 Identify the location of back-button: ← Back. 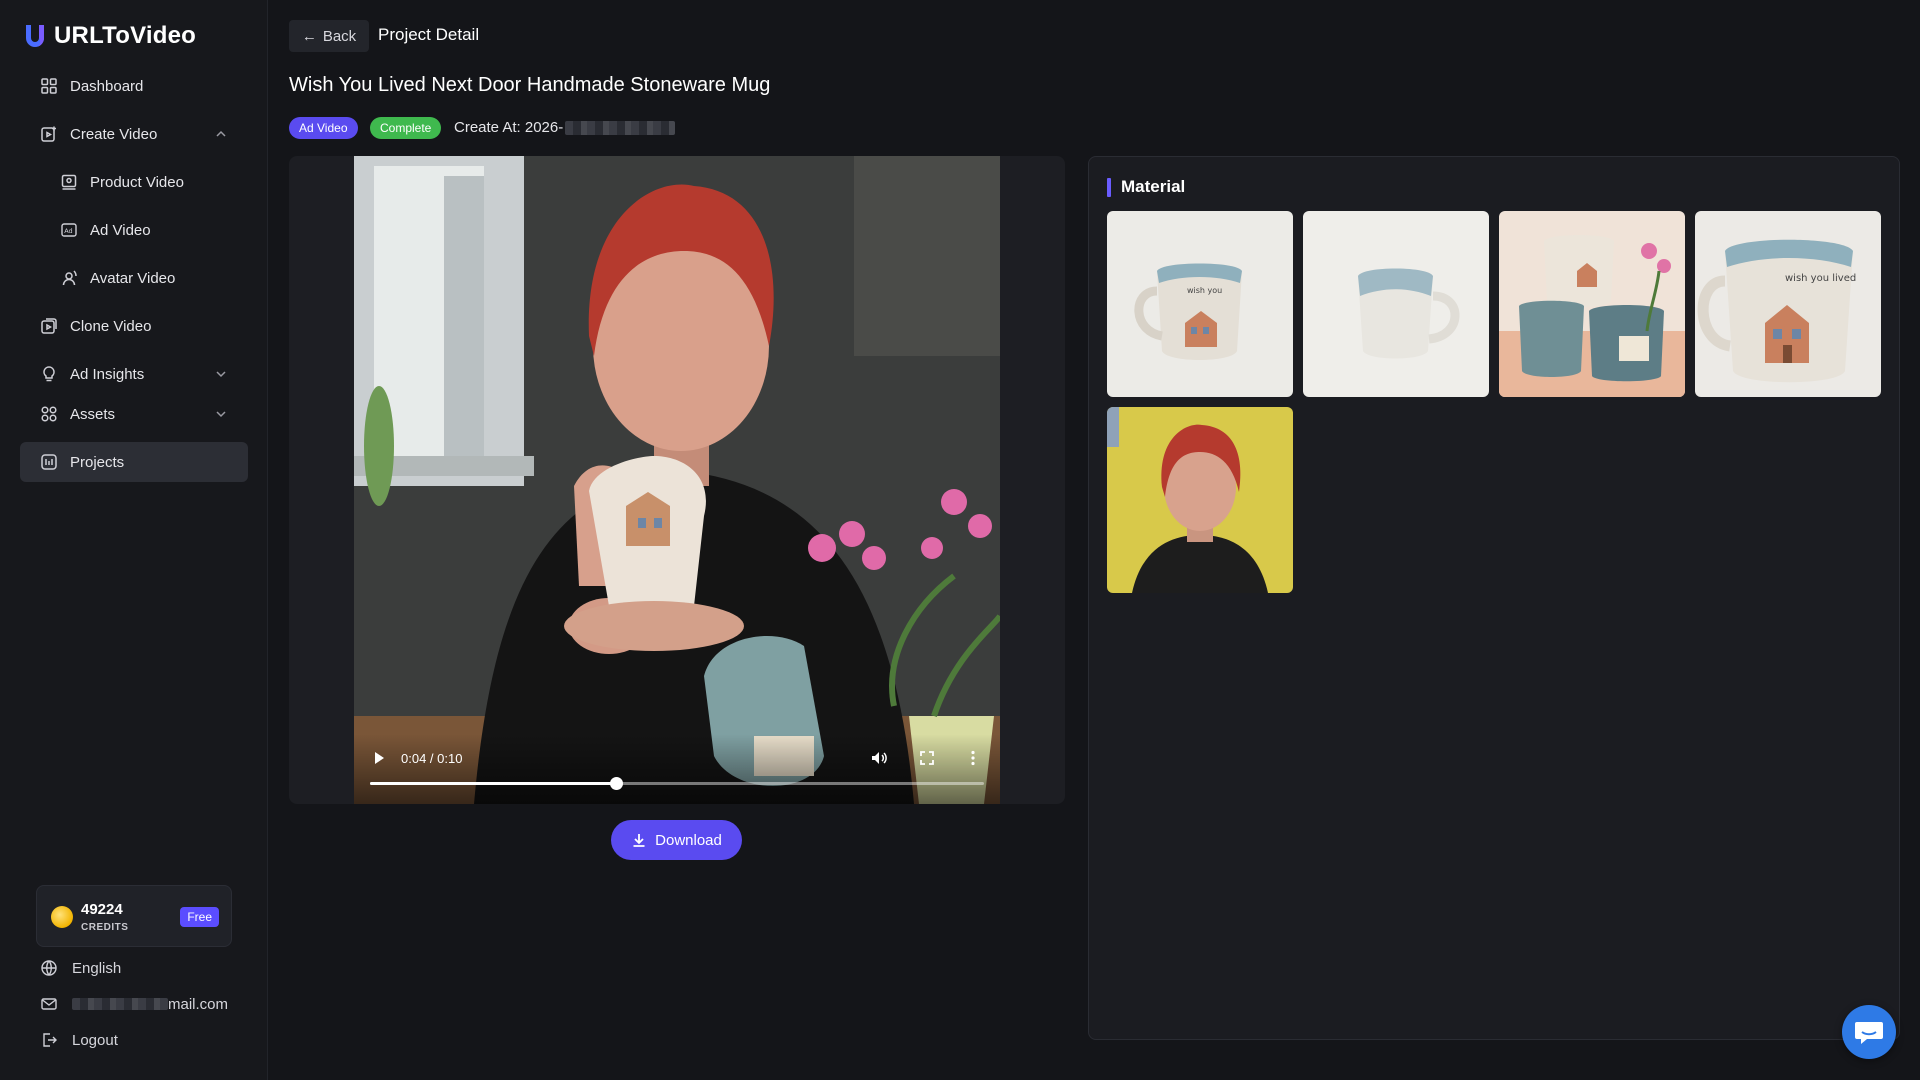
(329, 36).